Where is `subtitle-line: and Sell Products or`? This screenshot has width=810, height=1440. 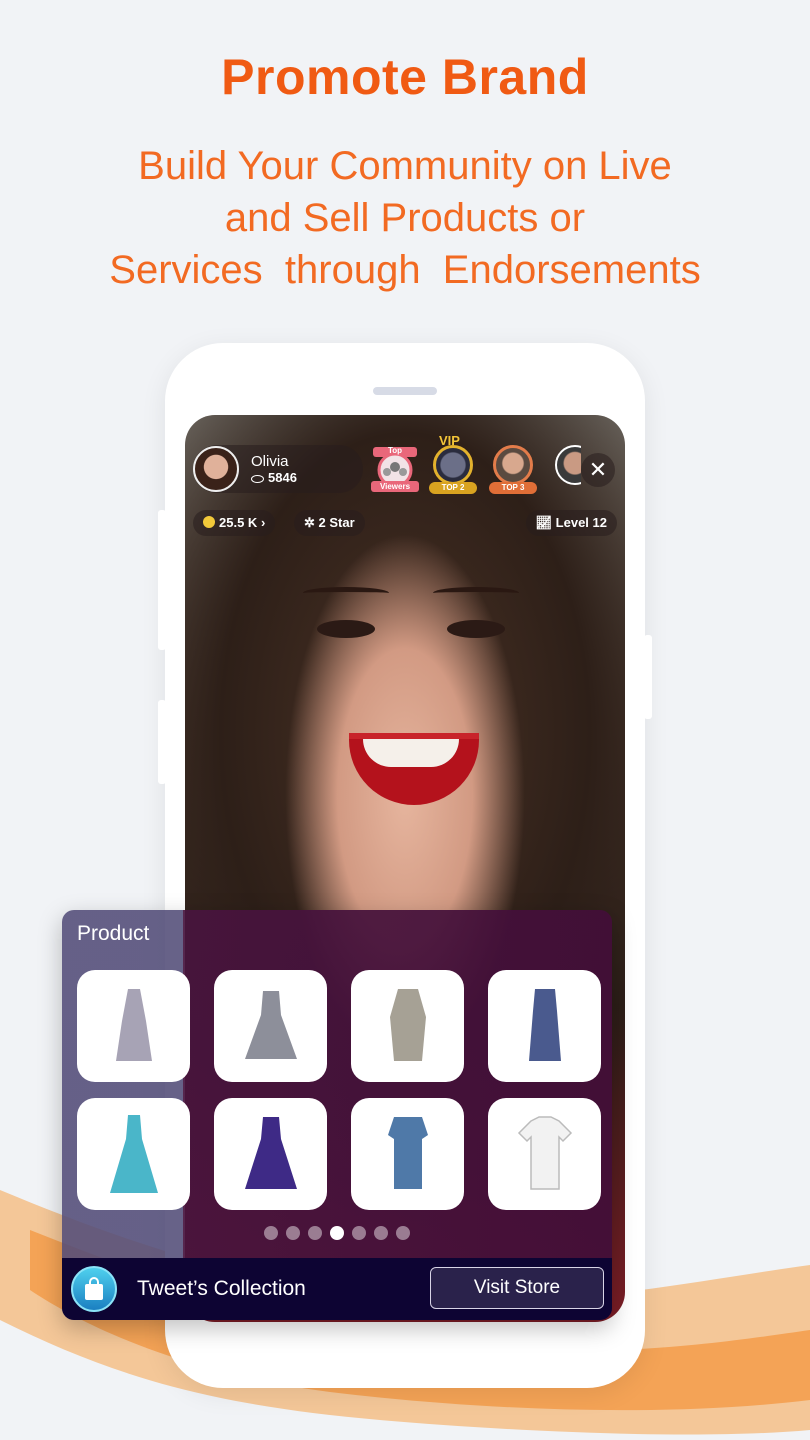
subtitle-line: and Sell Products or is located at coordinates (405, 218).